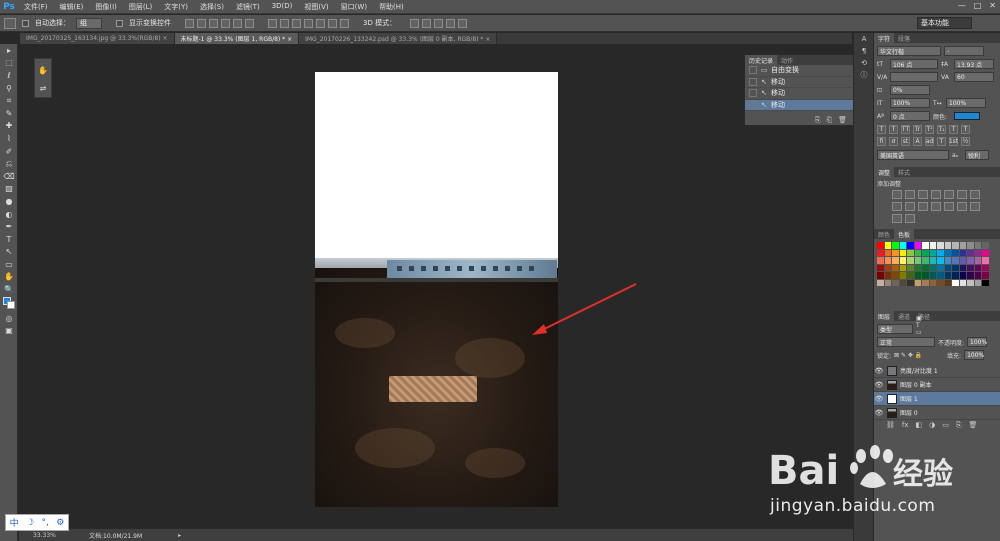 The image size is (1000, 541). What do you see at coordinates (284, 23) in the screenshot?
I see `distribute-vcenter-icon` at bounding box center [284, 23].